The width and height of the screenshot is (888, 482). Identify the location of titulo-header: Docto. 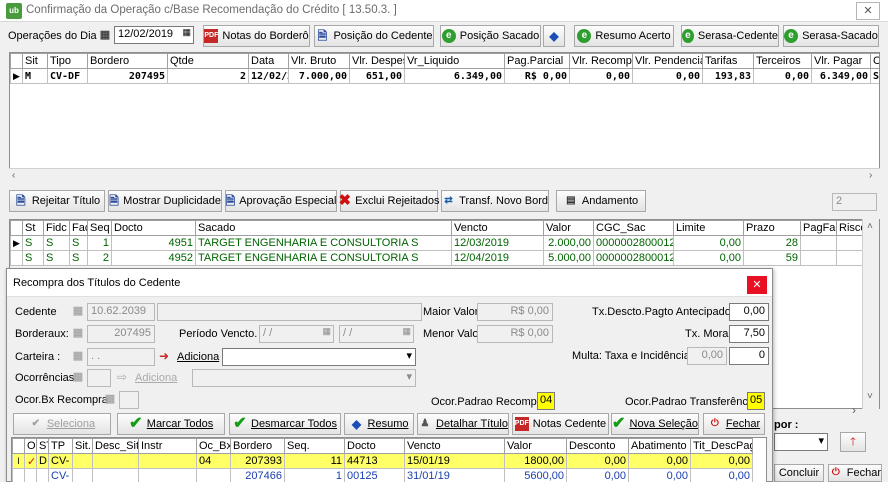
(153, 228).